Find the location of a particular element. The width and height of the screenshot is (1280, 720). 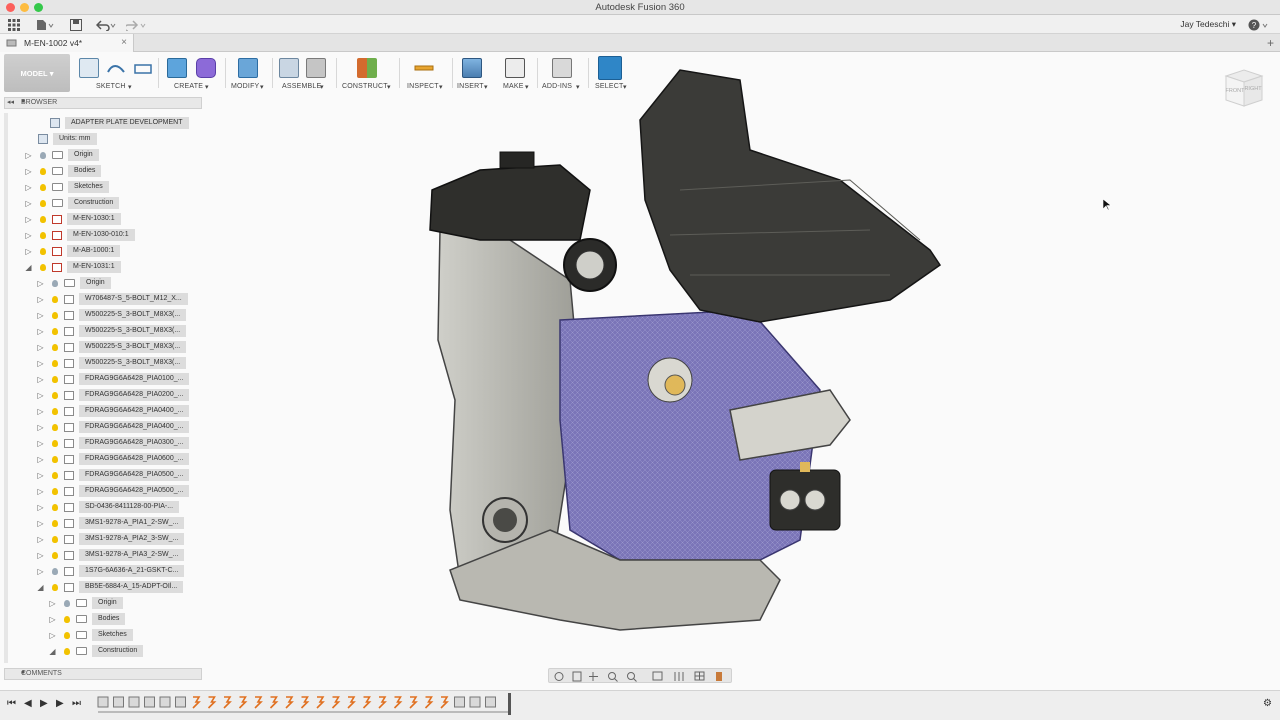

browser-node: ▷ Construction is located at coordinates (72, 203).